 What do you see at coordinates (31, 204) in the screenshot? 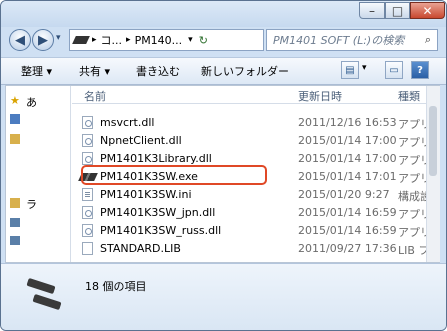
I see `nav-item-library: ラ` at bounding box center [31, 204].